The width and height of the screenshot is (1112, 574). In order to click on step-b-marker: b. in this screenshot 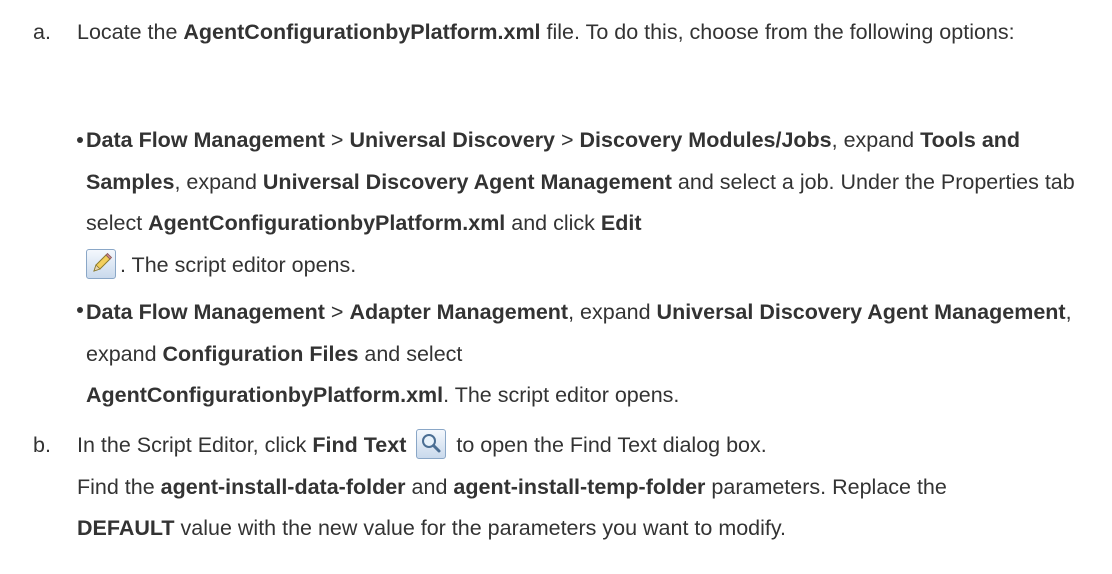, I will do `click(42, 445)`.